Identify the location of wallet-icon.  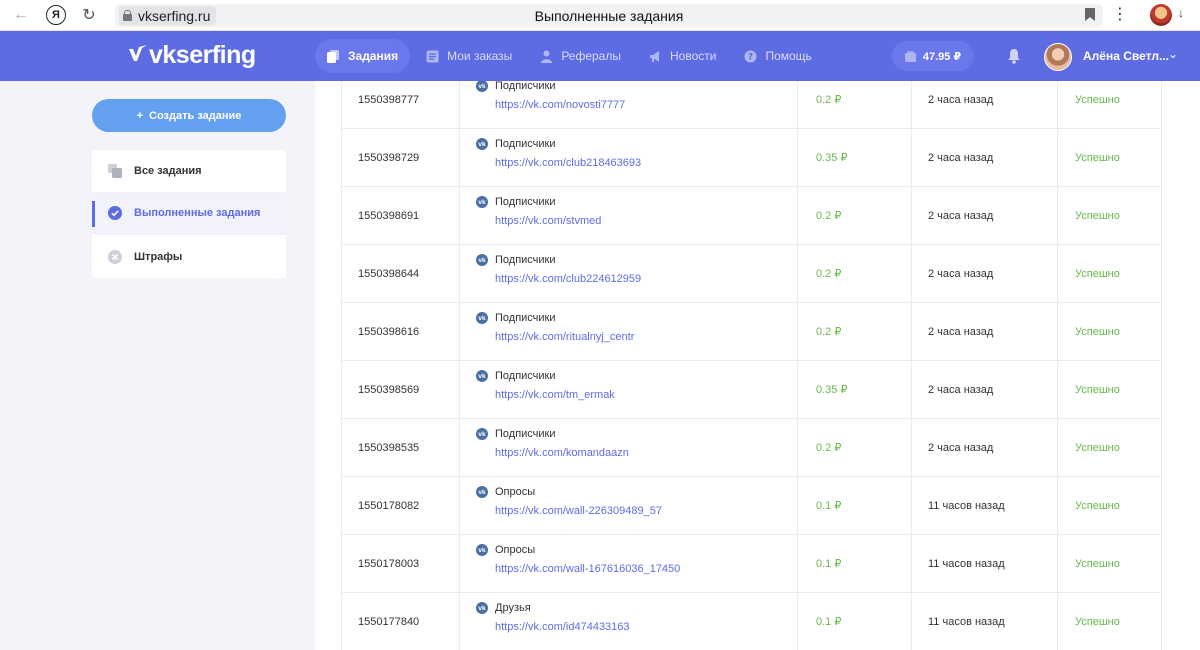
(910, 56).